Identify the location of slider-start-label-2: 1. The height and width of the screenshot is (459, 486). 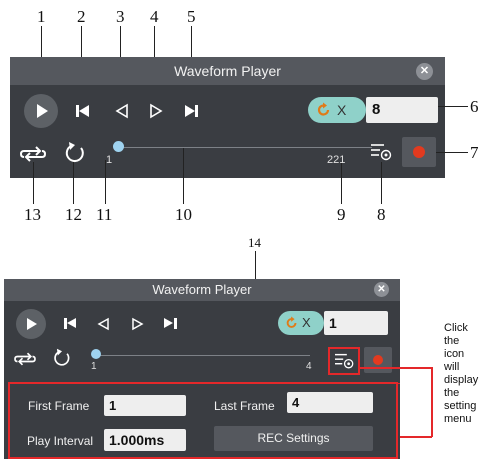
(94, 366).